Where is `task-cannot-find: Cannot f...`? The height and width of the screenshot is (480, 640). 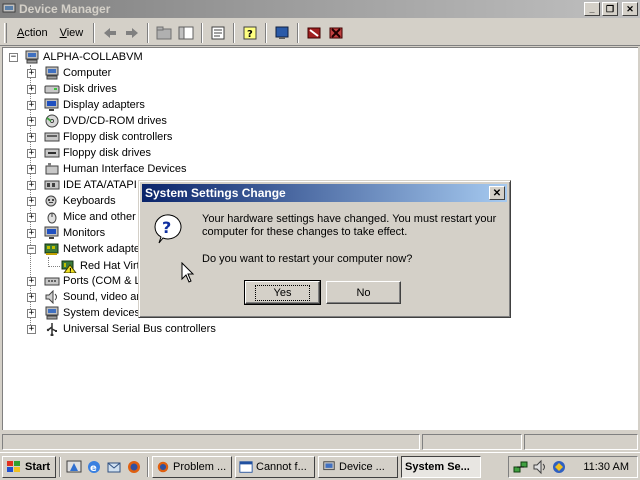 task-cannot-find: Cannot f... is located at coordinates (275, 466).